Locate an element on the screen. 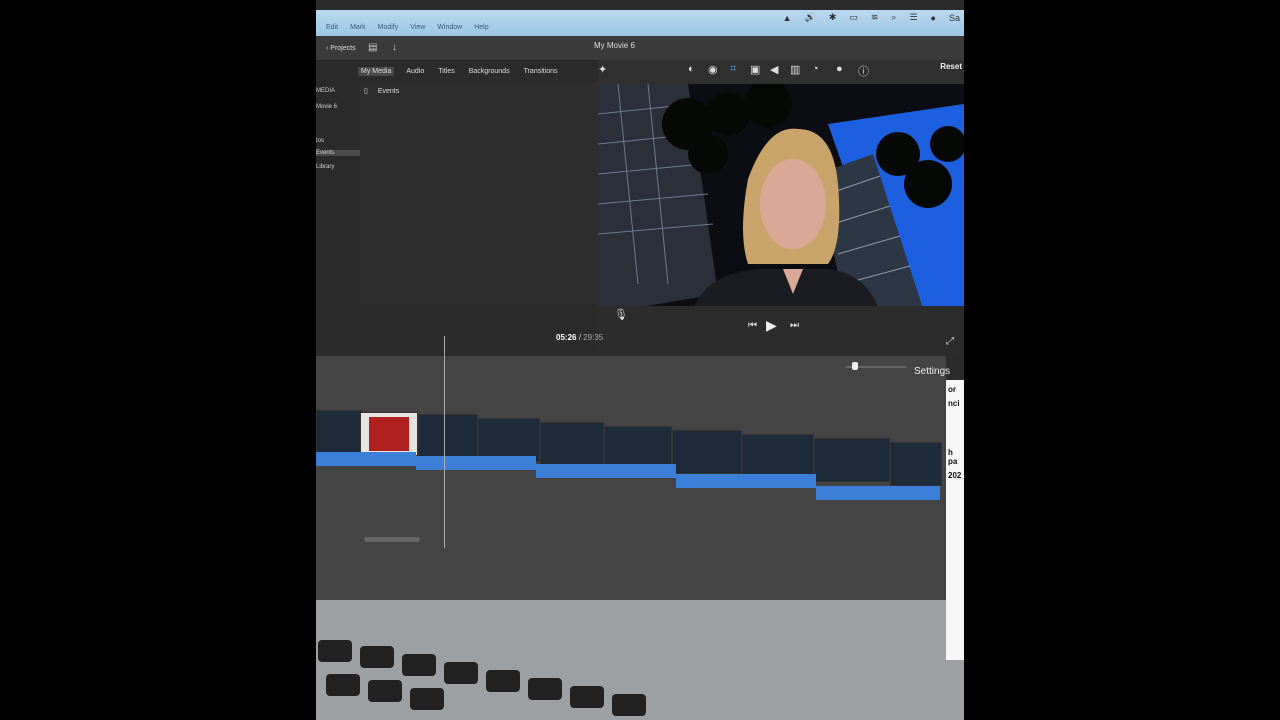 This screenshot has height=720, width=1280. search-icon: ⌕ is located at coordinates (893, 17).